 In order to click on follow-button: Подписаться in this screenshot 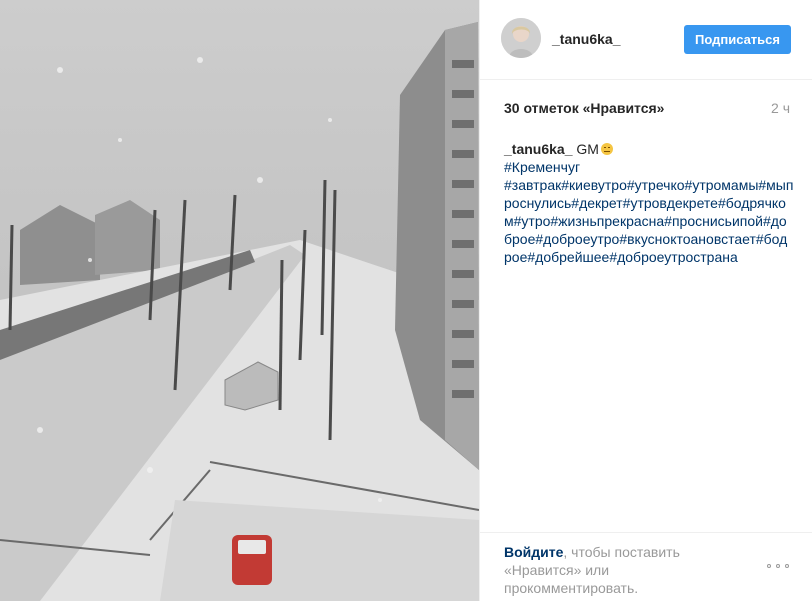, I will do `click(737, 39)`.